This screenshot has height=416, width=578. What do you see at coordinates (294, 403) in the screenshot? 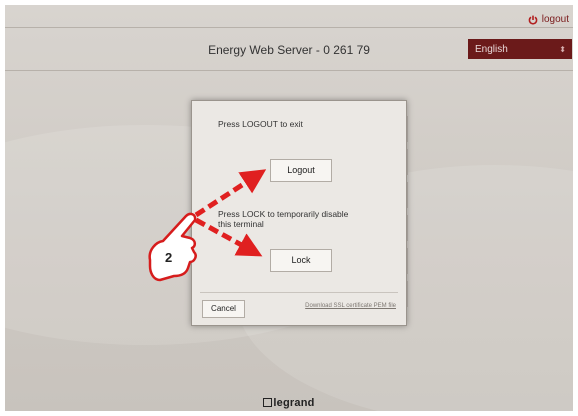
I see `brand-name: legrand` at bounding box center [294, 403].